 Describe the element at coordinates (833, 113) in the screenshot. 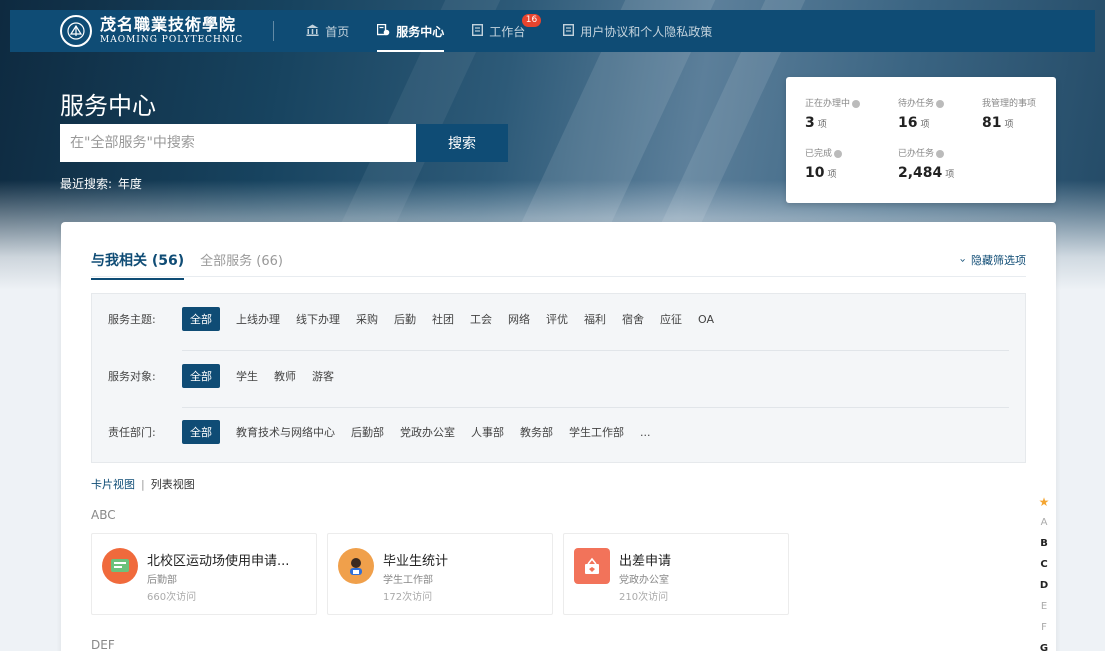

I see `stat-in-progress: 正在办理中 3项` at that location.